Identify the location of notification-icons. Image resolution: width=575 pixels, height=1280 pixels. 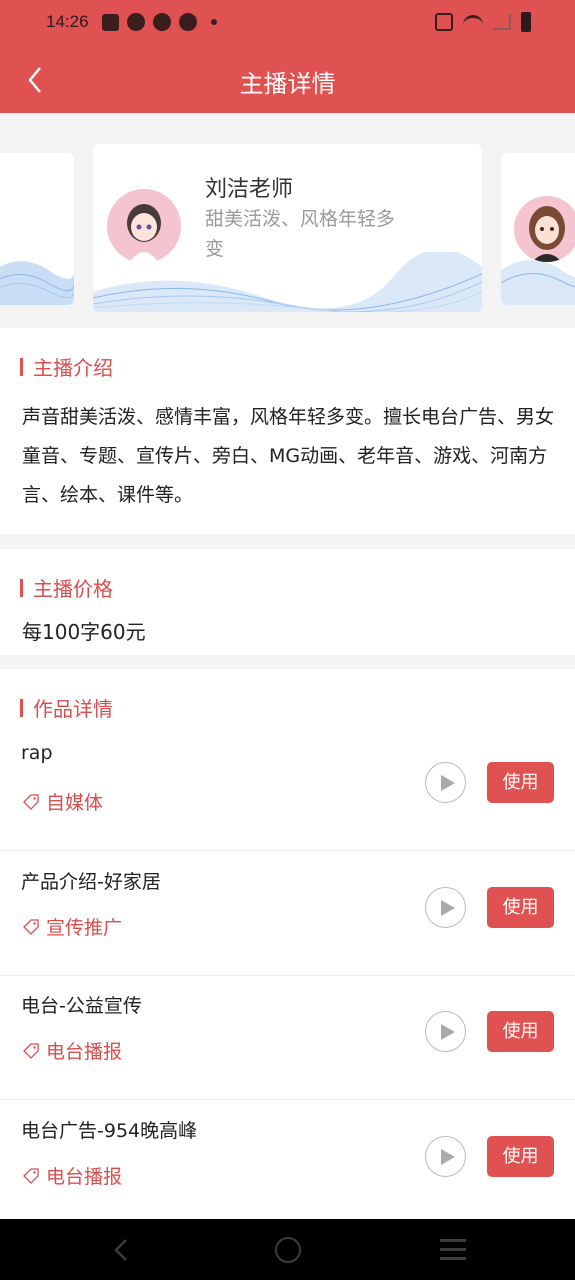
(159, 22).